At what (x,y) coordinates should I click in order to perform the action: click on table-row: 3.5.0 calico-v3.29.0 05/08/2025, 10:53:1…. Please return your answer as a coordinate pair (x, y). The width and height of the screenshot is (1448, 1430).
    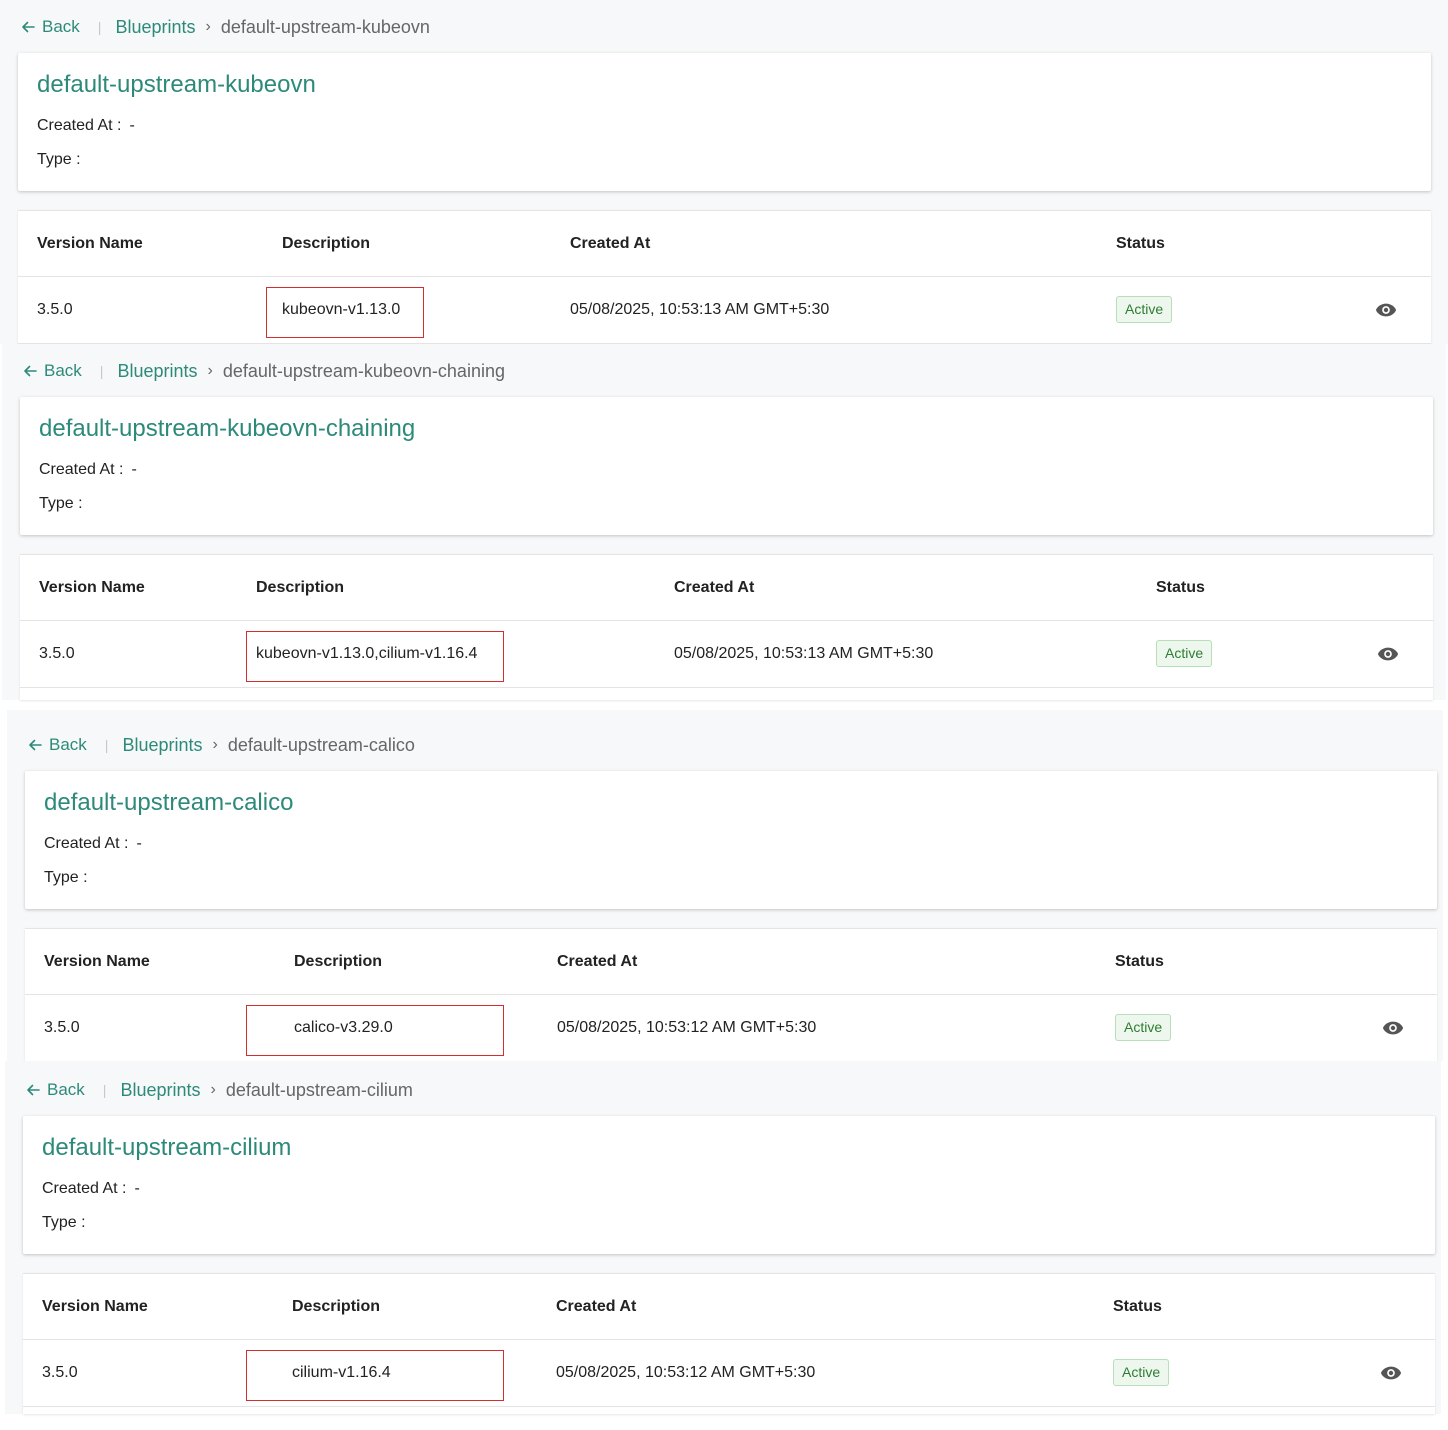
    Looking at the image, I should click on (731, 1028).